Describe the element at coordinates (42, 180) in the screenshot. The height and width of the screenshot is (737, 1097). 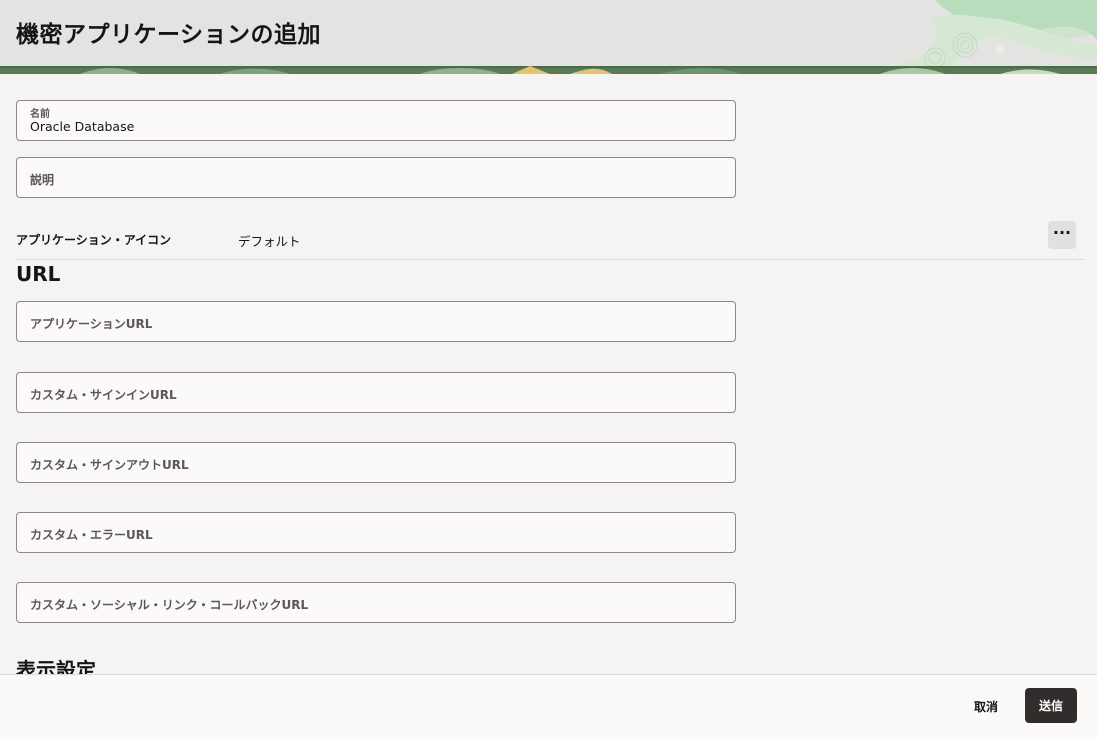
I see `description-field-label: 説明` at that location.